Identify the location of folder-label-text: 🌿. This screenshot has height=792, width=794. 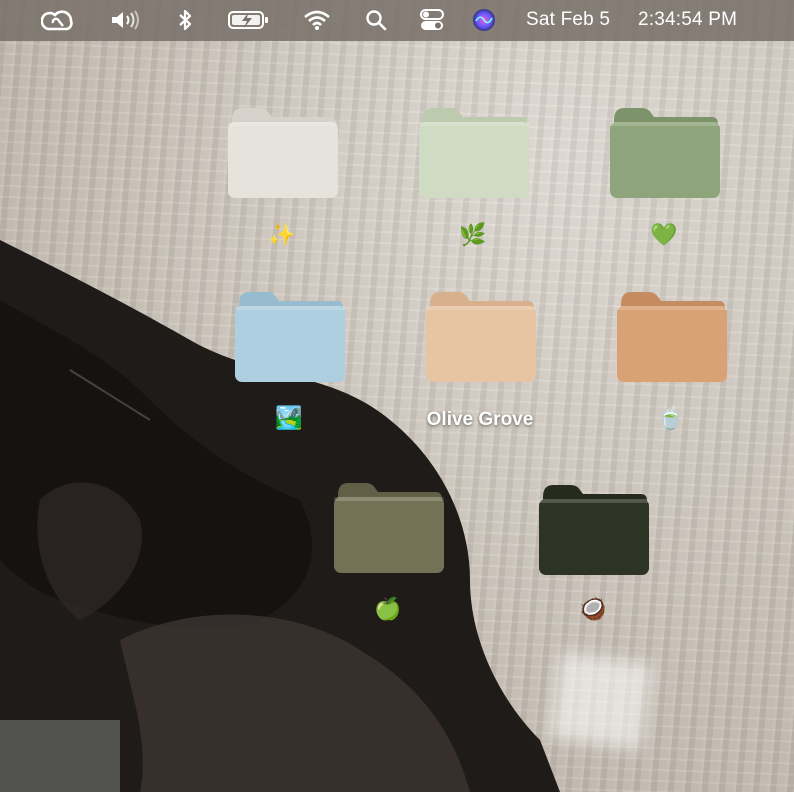
(473, 234).